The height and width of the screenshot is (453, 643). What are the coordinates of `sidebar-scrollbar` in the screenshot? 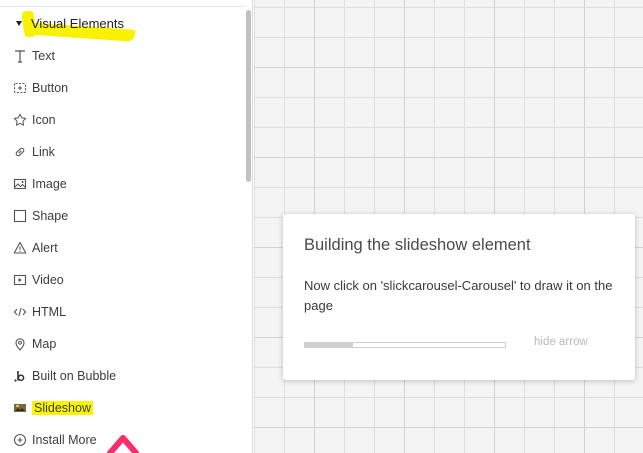 It's located at (248, 96).